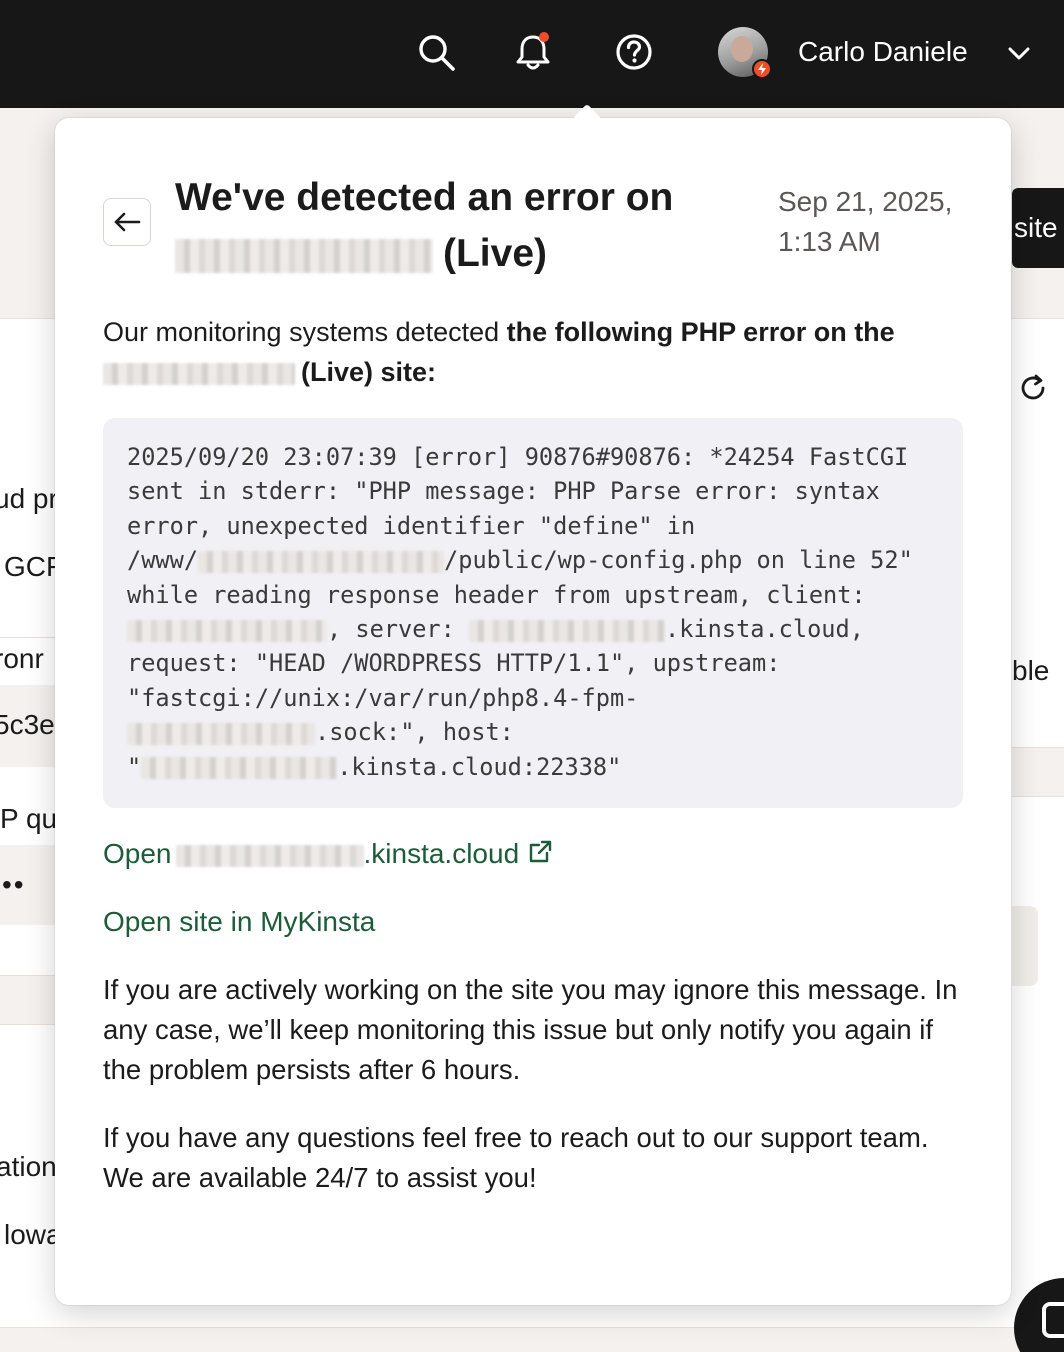 This screenshot has height=1352, width=1064. I want to click on background-pill, so click(1025, 946).